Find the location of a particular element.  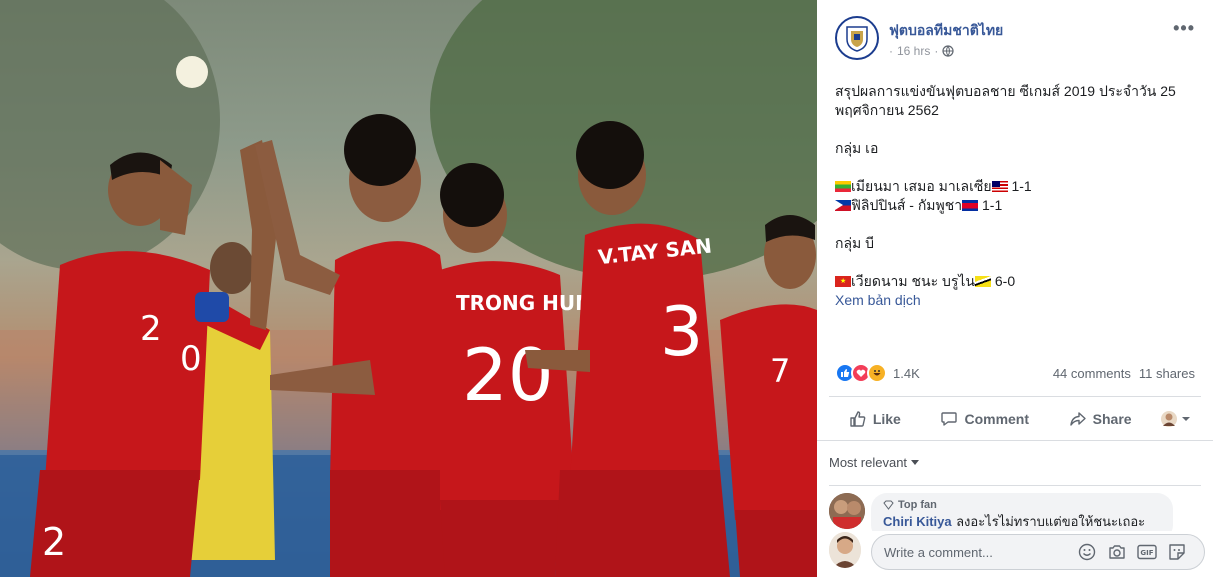

comments-count-link: 44 comments is located at coordinates (1092, 373).